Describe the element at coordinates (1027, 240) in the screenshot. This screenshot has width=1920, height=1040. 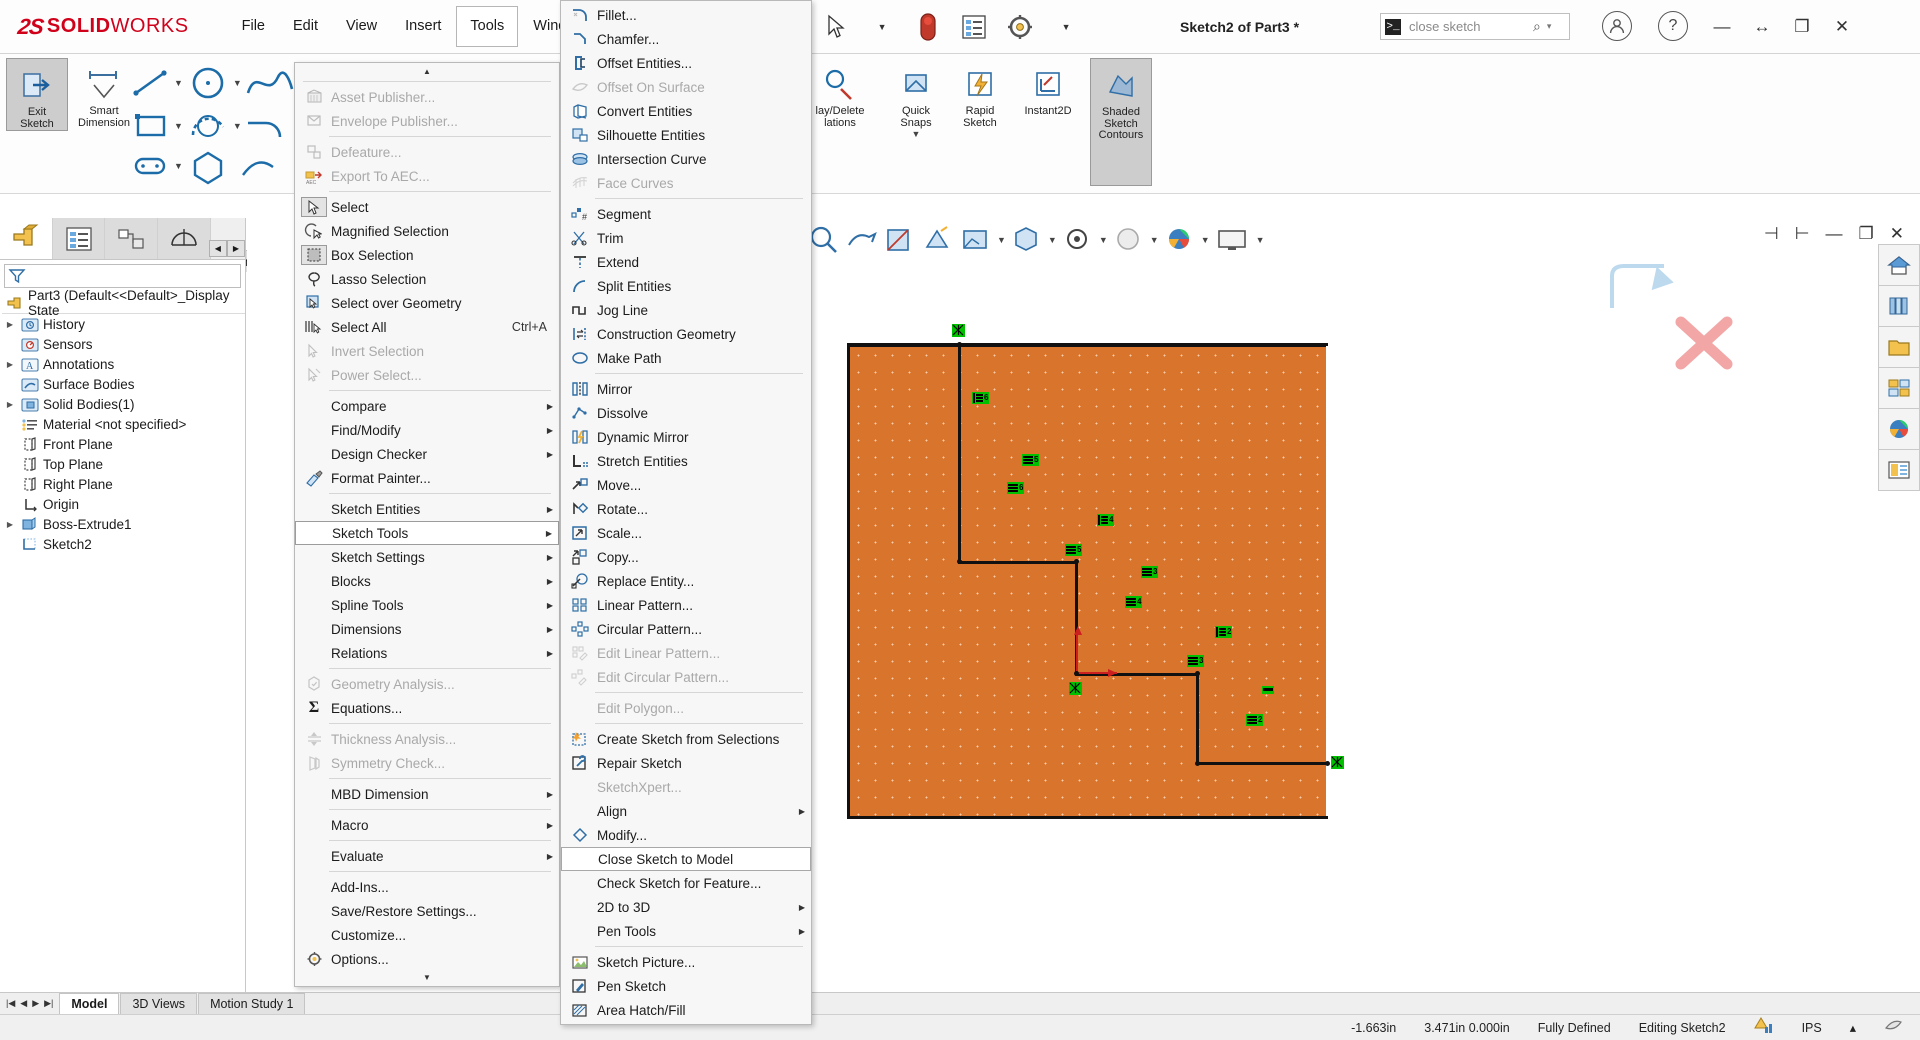
I see `hide-show-items-icon` at that location.